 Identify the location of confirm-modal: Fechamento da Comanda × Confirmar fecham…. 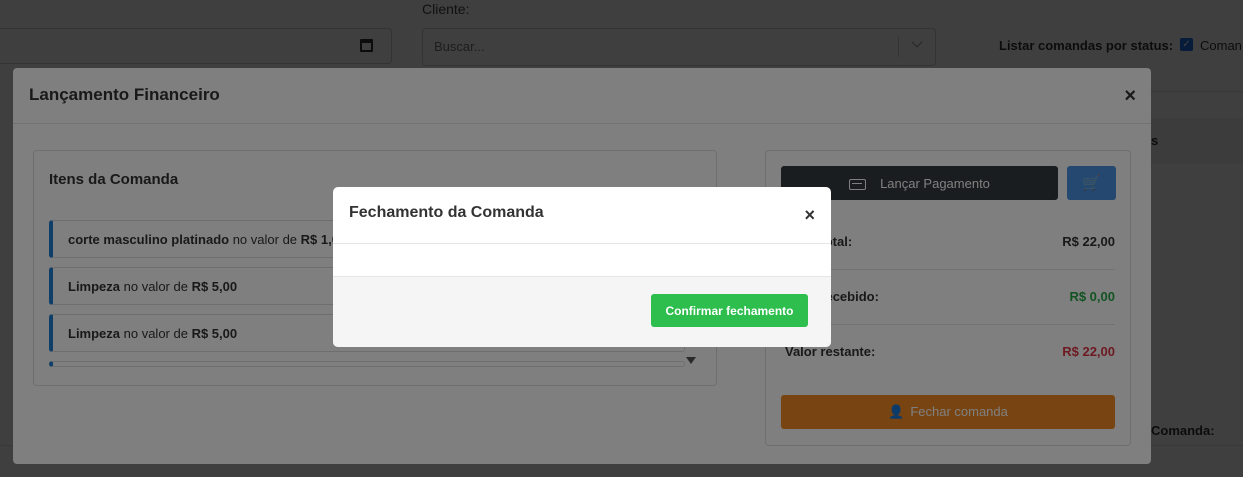
(582, 267).